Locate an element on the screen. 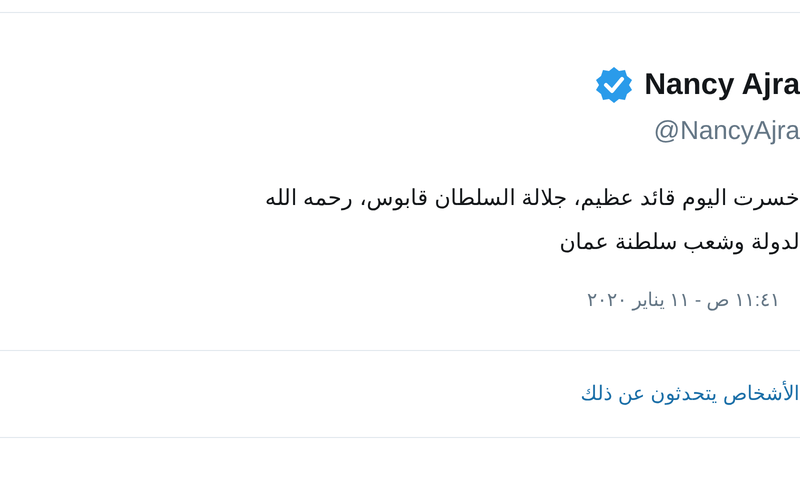 The width and height of the screenshot is (800, 500). author-handle: @NancyAjra is located at coordinates (727, 130).